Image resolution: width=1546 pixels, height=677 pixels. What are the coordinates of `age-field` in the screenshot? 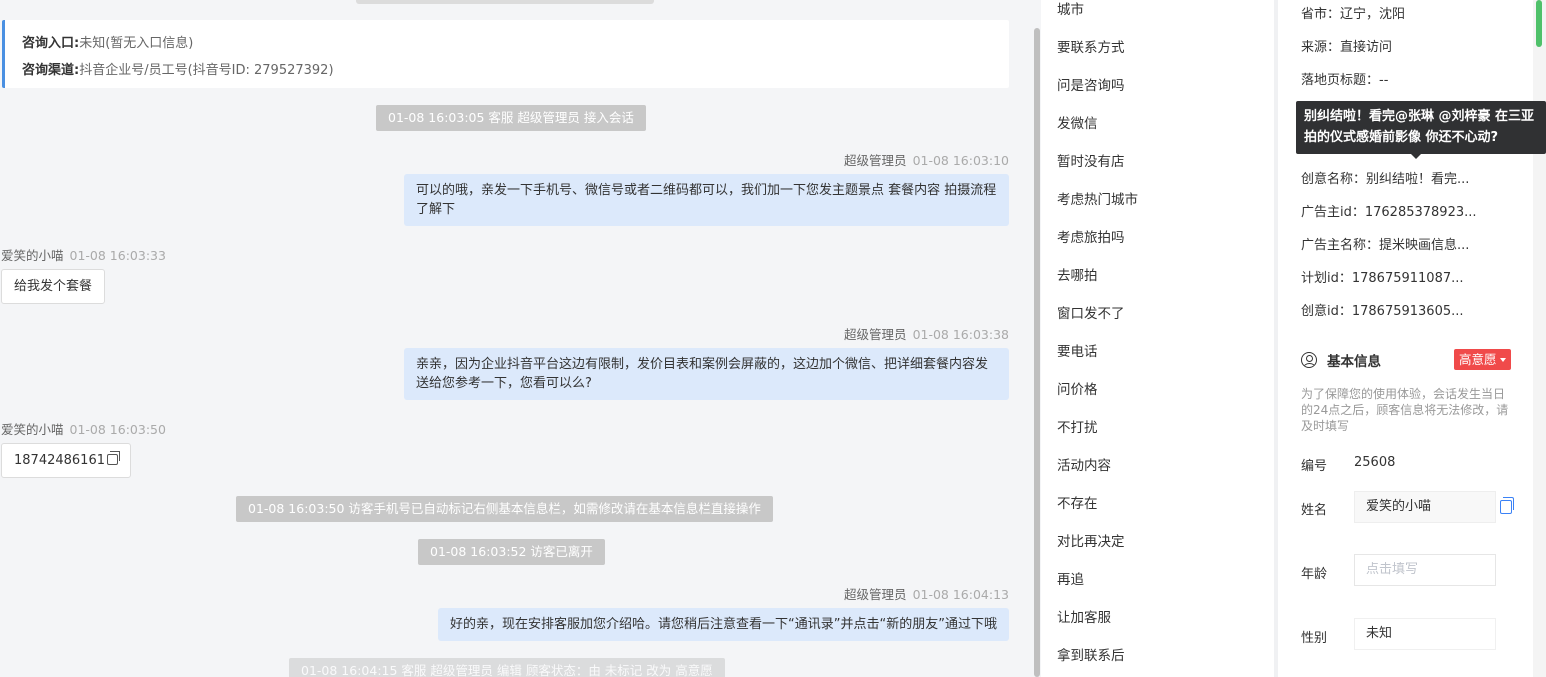 It's located at (1425, 570).